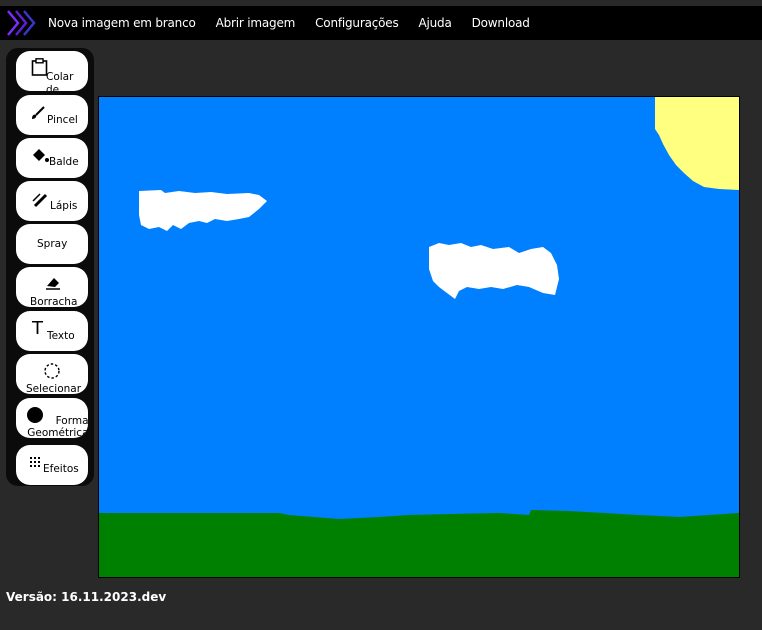 This screenshot has width=762, height=630. What do you see at coordinates (256, 23) in the screenshot?
I see `menu-open-image: Abrir imagem` at bounding box center [256, 23].